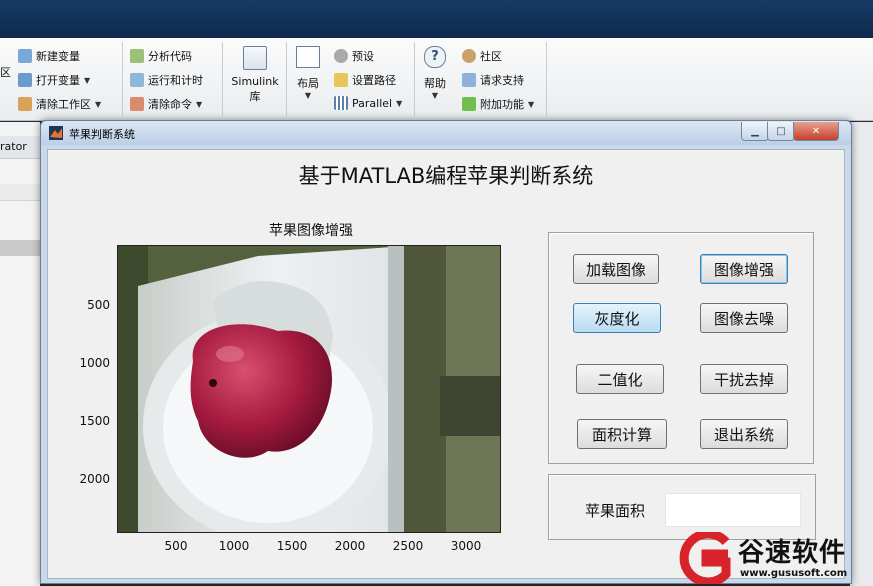  Describe the element at coordinates (781, 131) in the screenshot. I see `maximize-button: □` at that location.